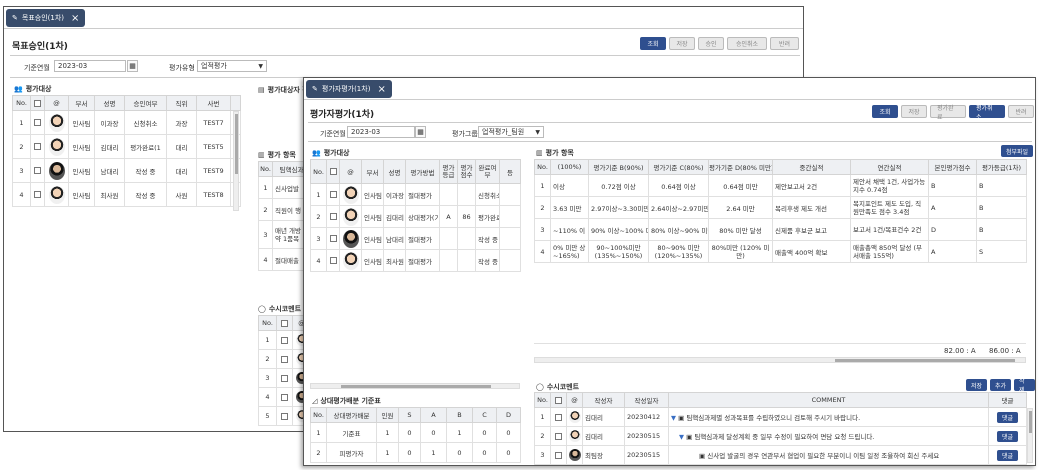 This screenshot has width=1042, height=470. I want to click on approve-button: 승인, so click(711, 43).